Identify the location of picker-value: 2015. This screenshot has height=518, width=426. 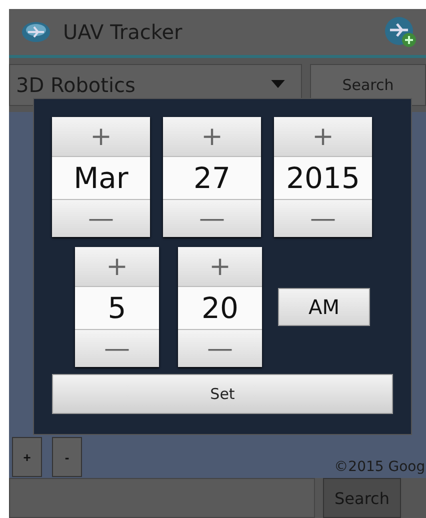
(323, 178).